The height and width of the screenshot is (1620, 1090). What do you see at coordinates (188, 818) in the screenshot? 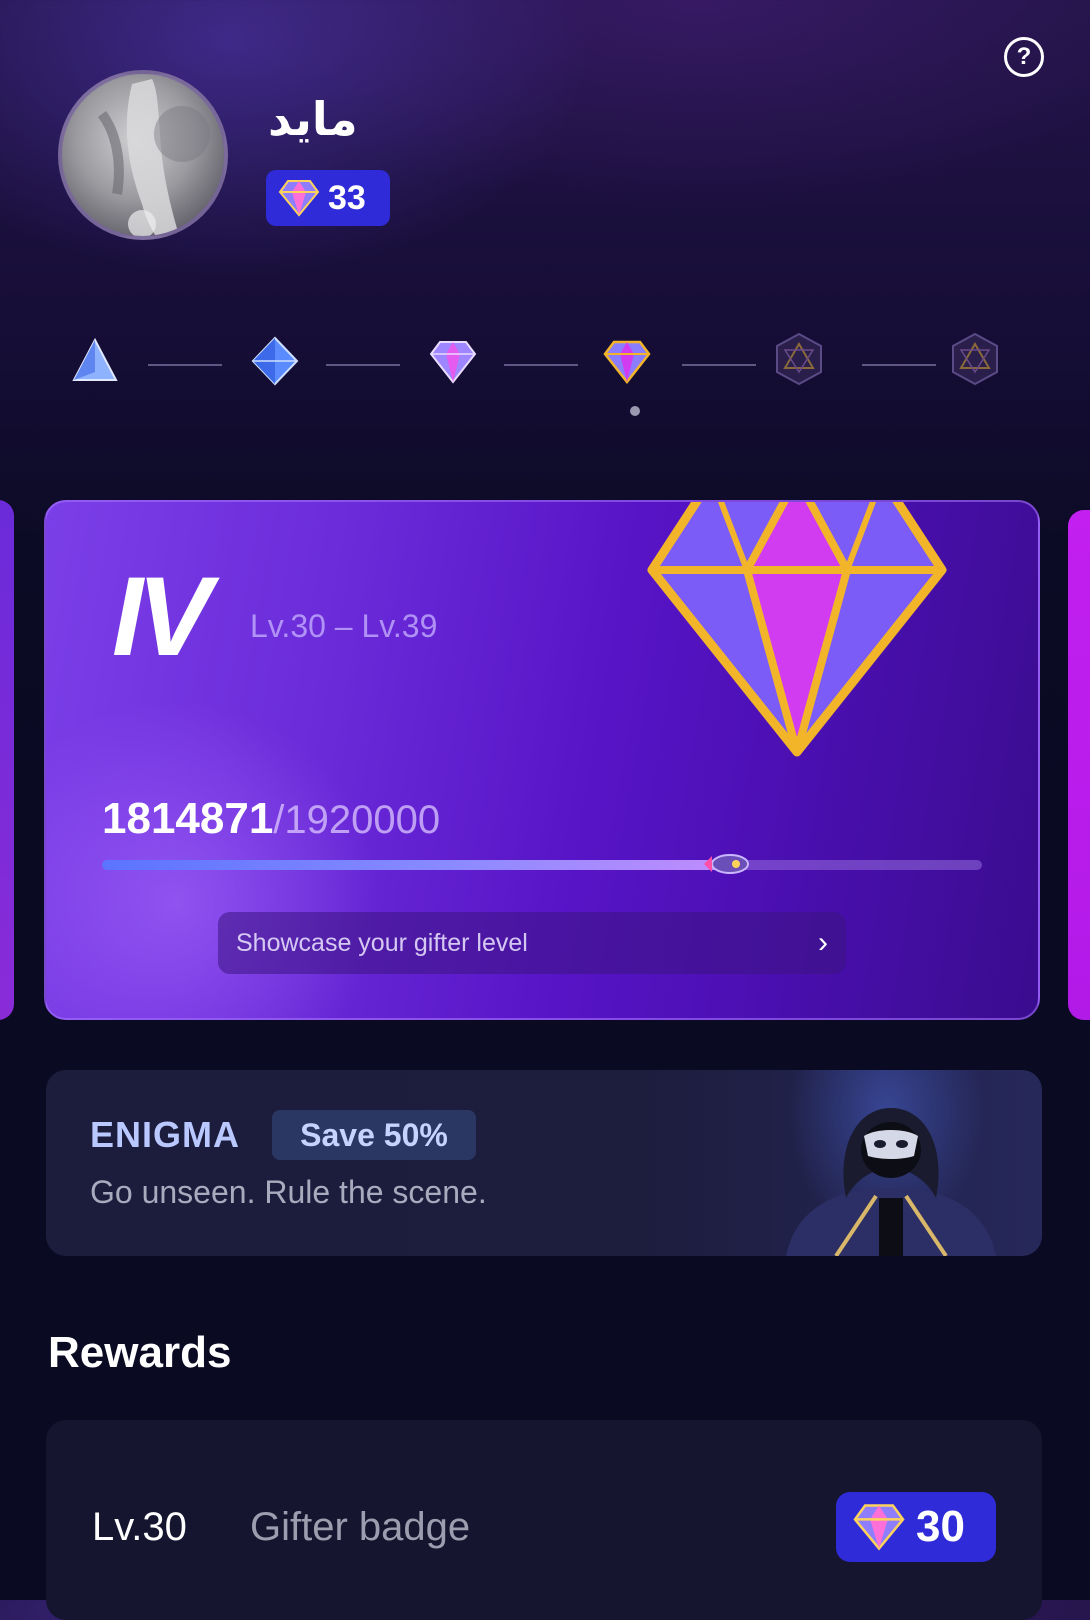
I see `progress-current: 1814871` at bounding box center [188, 818].